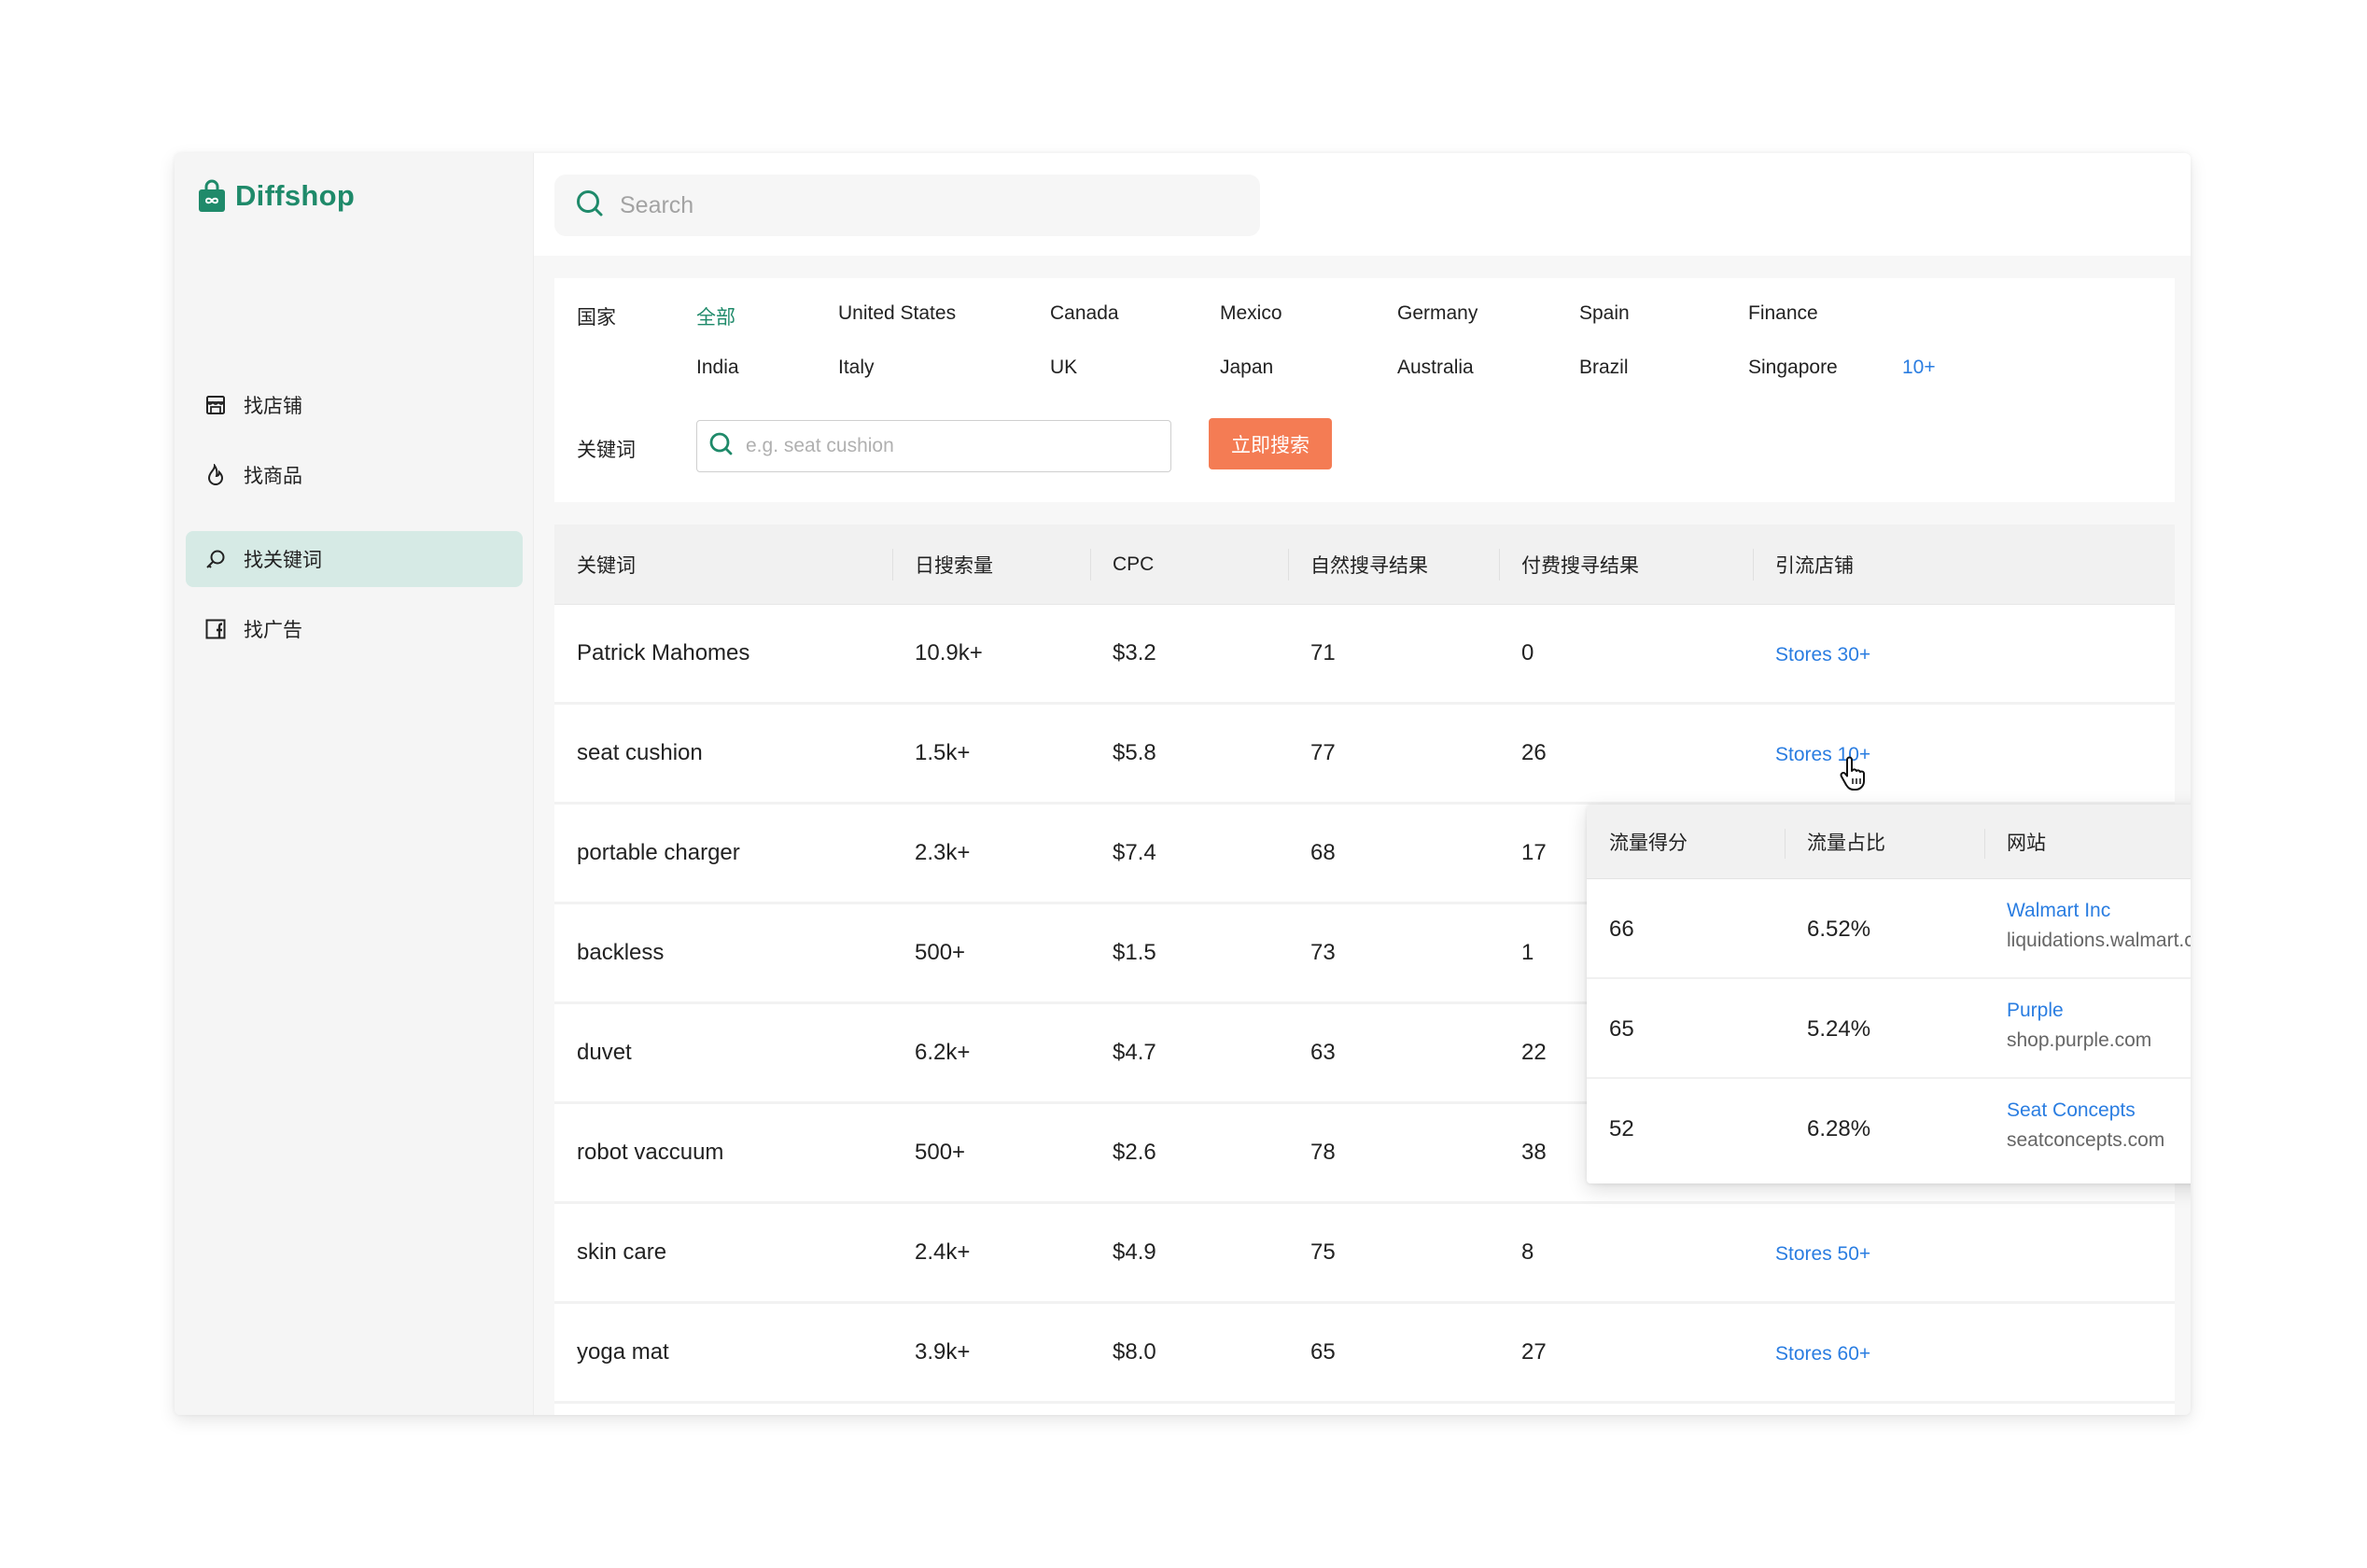  I want to click on sidebar-item-find-products: 找商品, so click(354, 475).